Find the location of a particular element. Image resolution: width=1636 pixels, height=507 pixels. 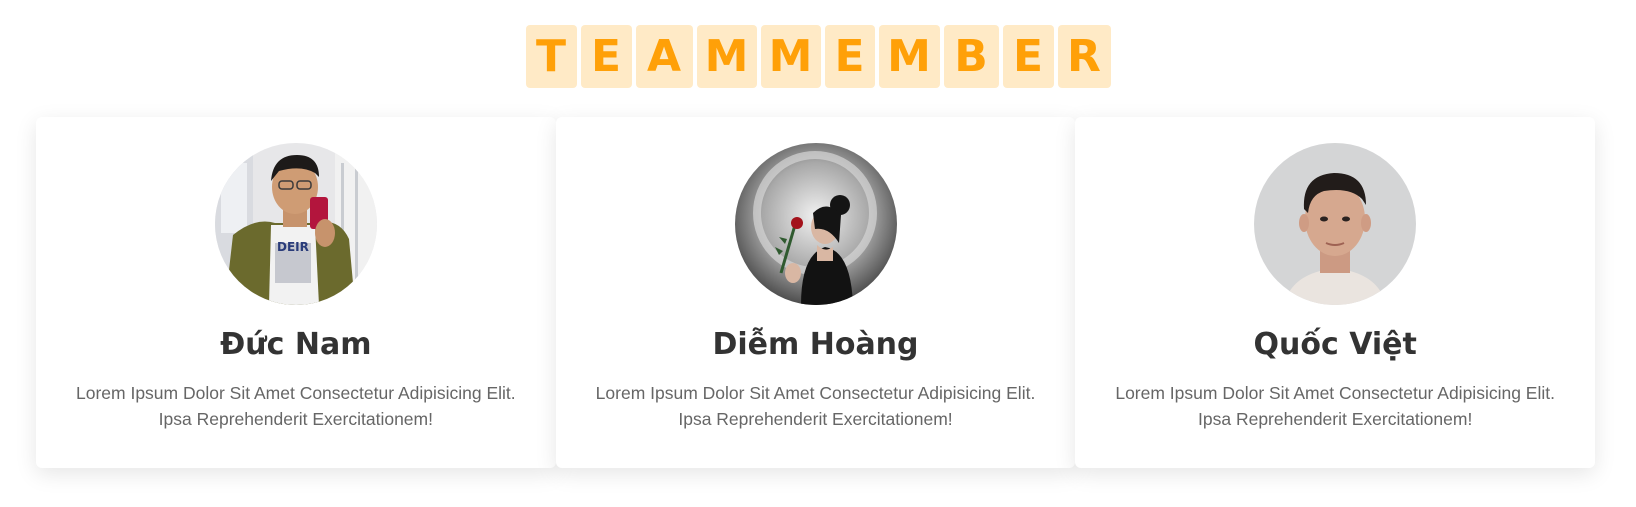

svg-text: DEIR is located at coordinates (293, 247).